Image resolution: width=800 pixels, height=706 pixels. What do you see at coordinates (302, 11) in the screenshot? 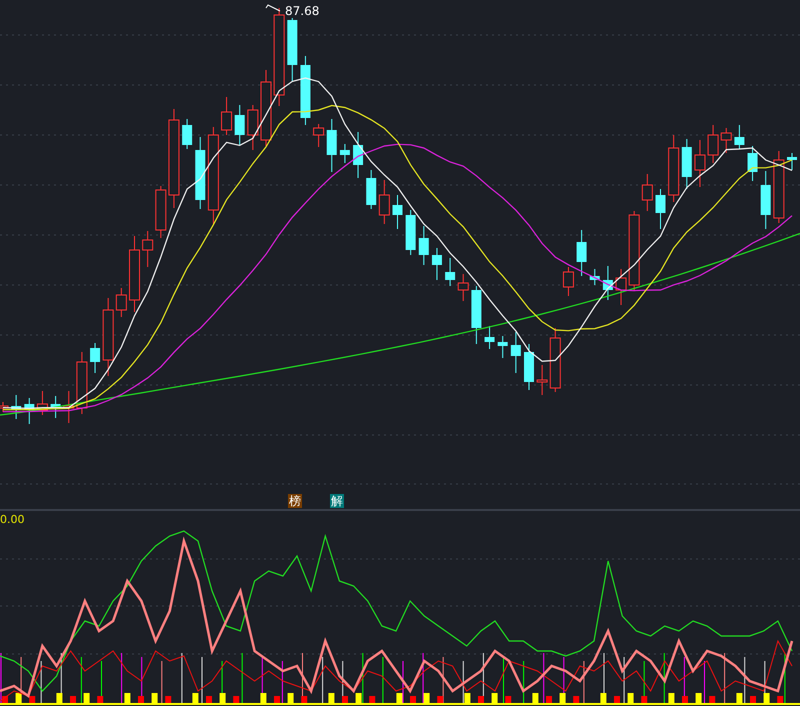
I see `high-price-label: 87.68` at bounding box center [302, 11].